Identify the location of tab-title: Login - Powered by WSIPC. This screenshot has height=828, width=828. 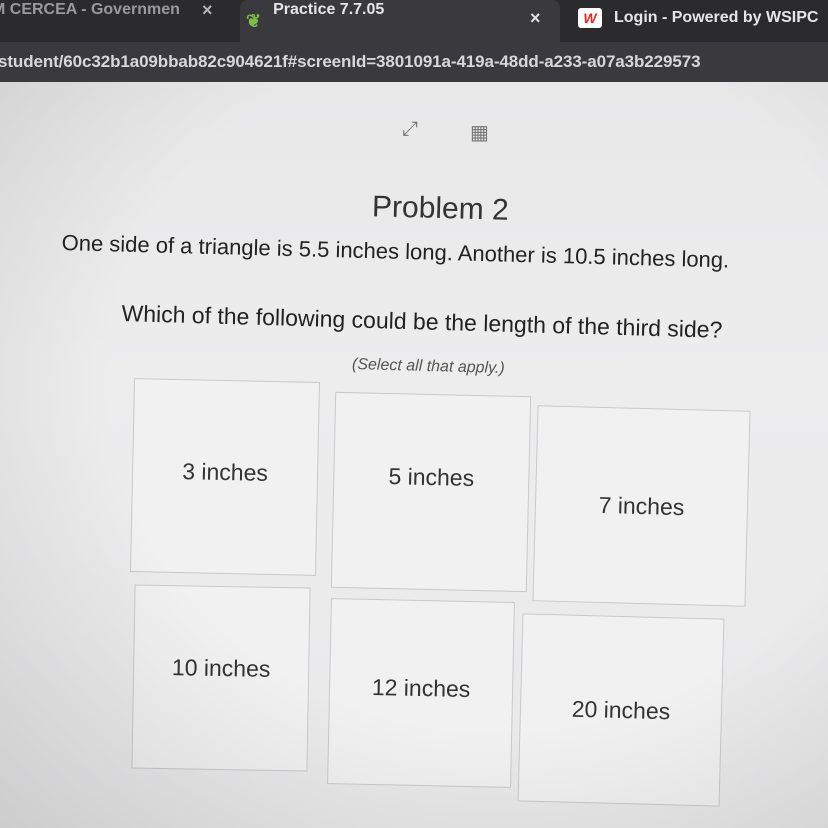
(716, 17).